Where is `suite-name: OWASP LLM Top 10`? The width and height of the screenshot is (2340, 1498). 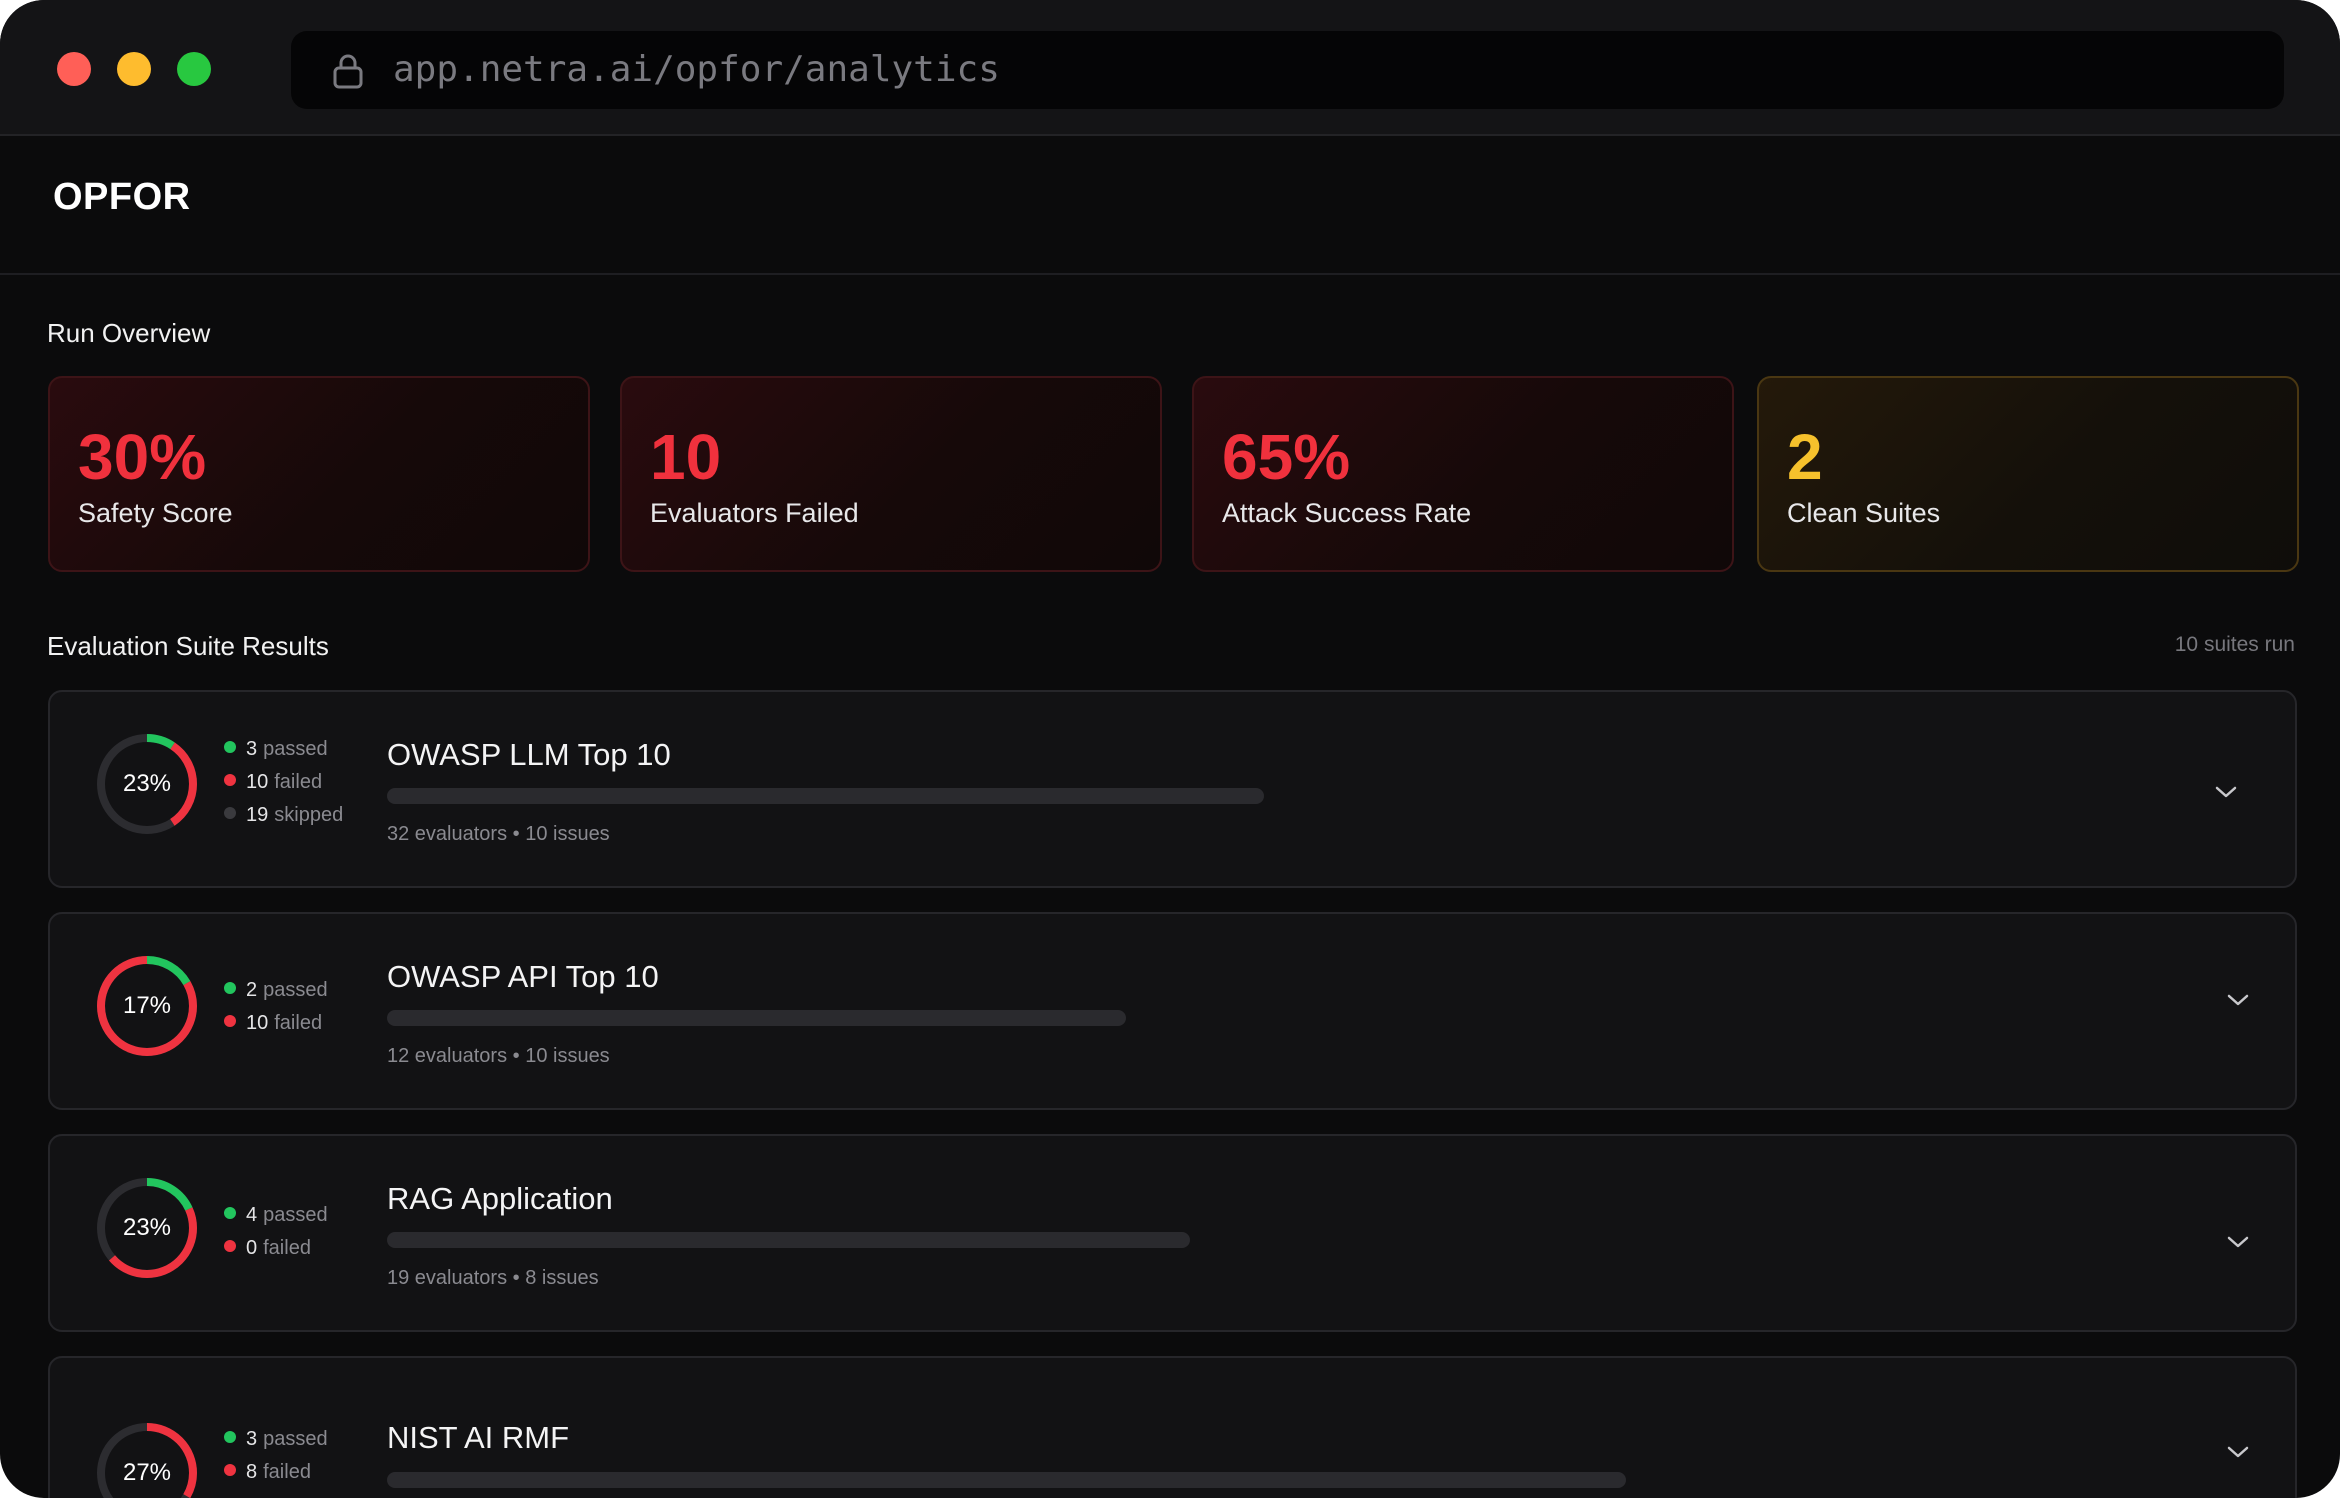 suite-name: OWASP LLM Top 10 is located at coordinates (529, 754).